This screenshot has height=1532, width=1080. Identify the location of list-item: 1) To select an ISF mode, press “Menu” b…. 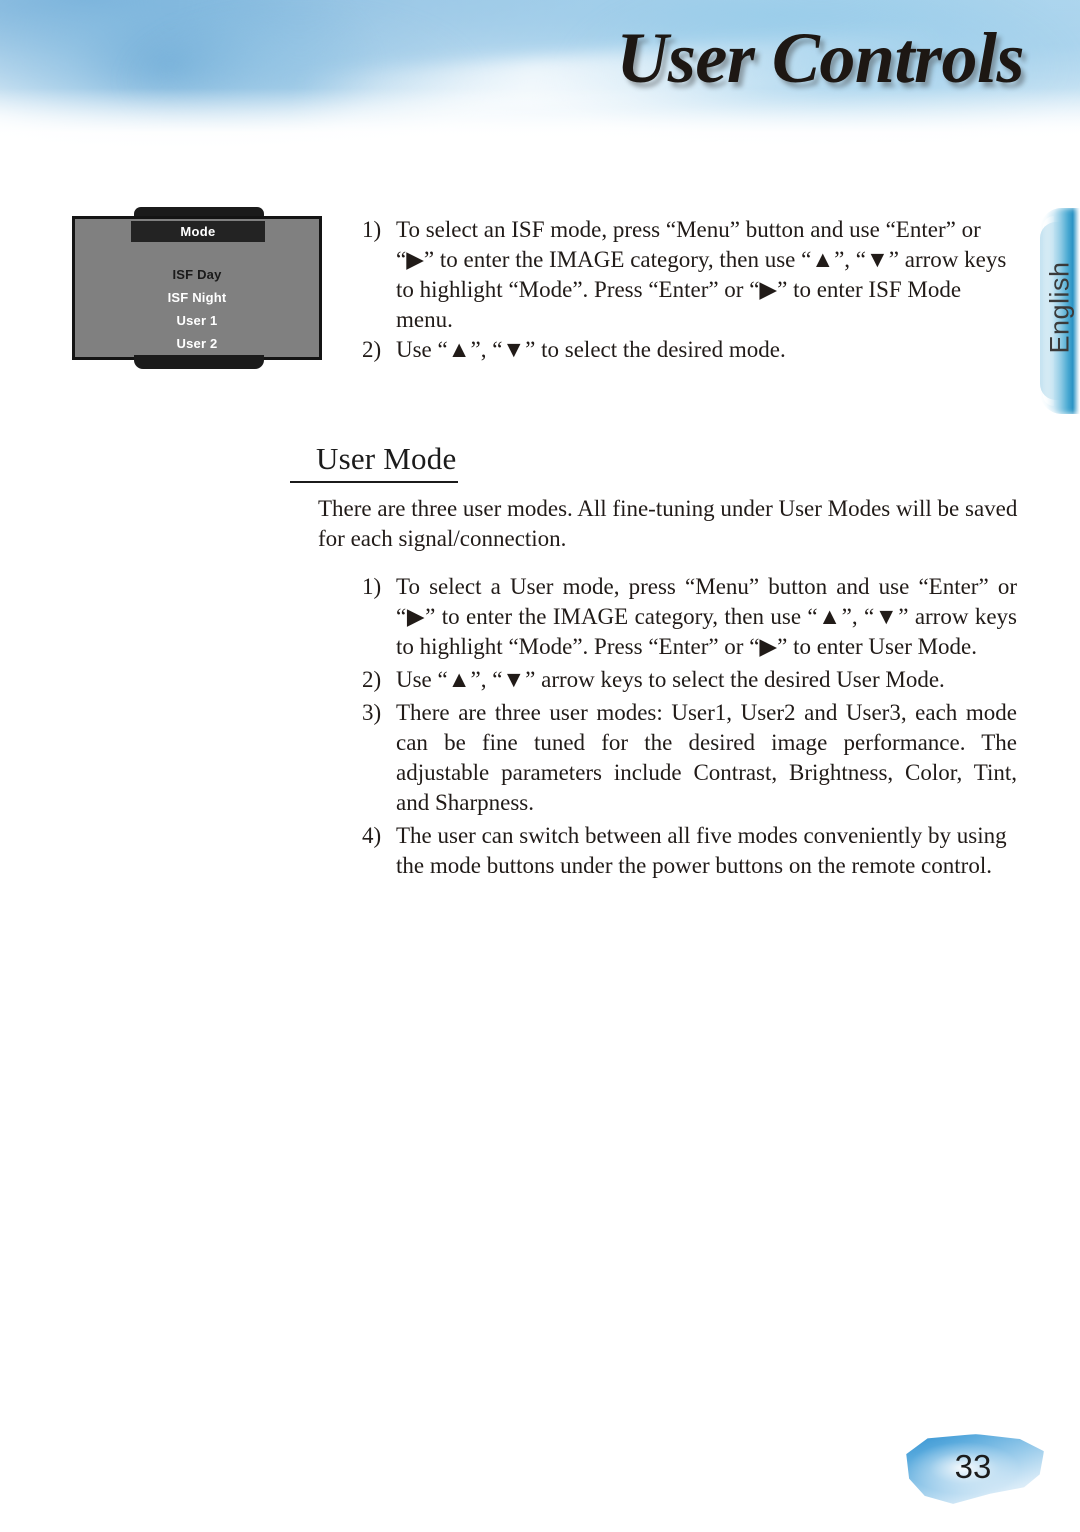
(684, 275).